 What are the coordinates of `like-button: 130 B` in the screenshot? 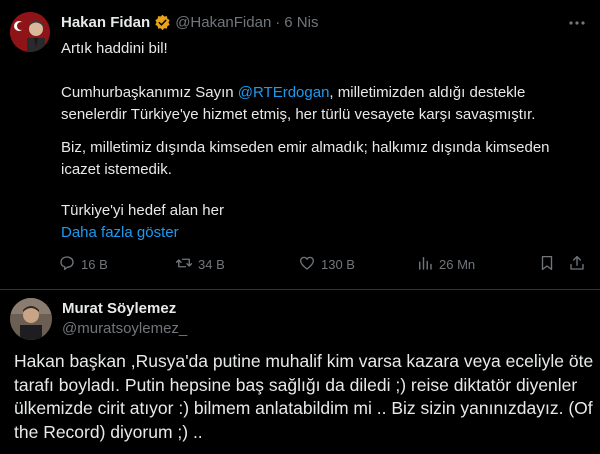 It's located at (326, 264).